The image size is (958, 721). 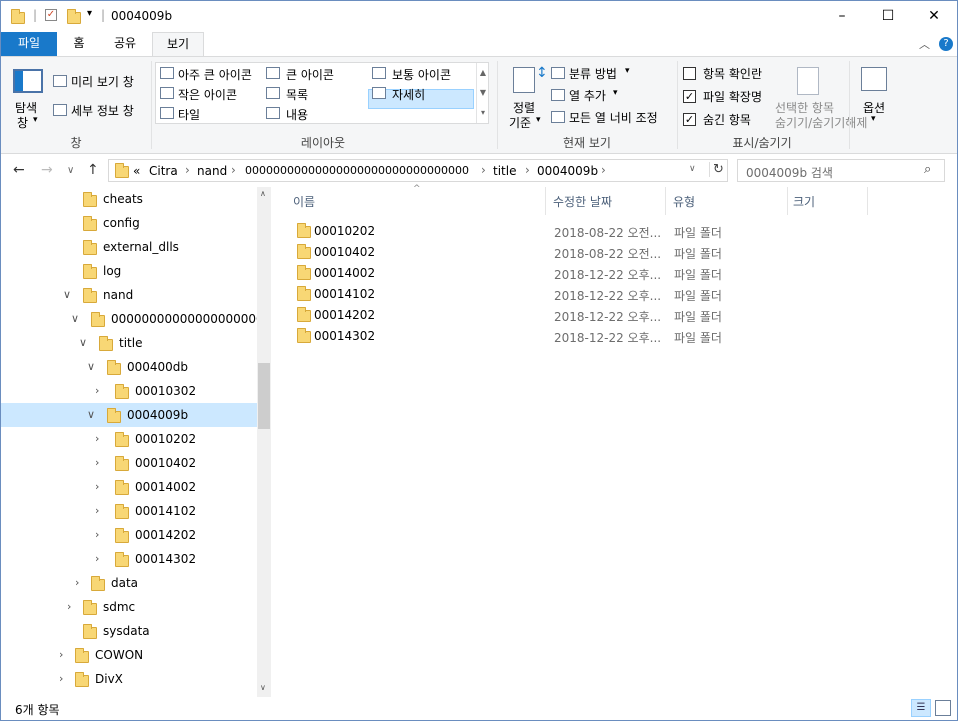 I want to click on gallery-scroll: ▲ ▼ ▾, so click(x=482, y=93).